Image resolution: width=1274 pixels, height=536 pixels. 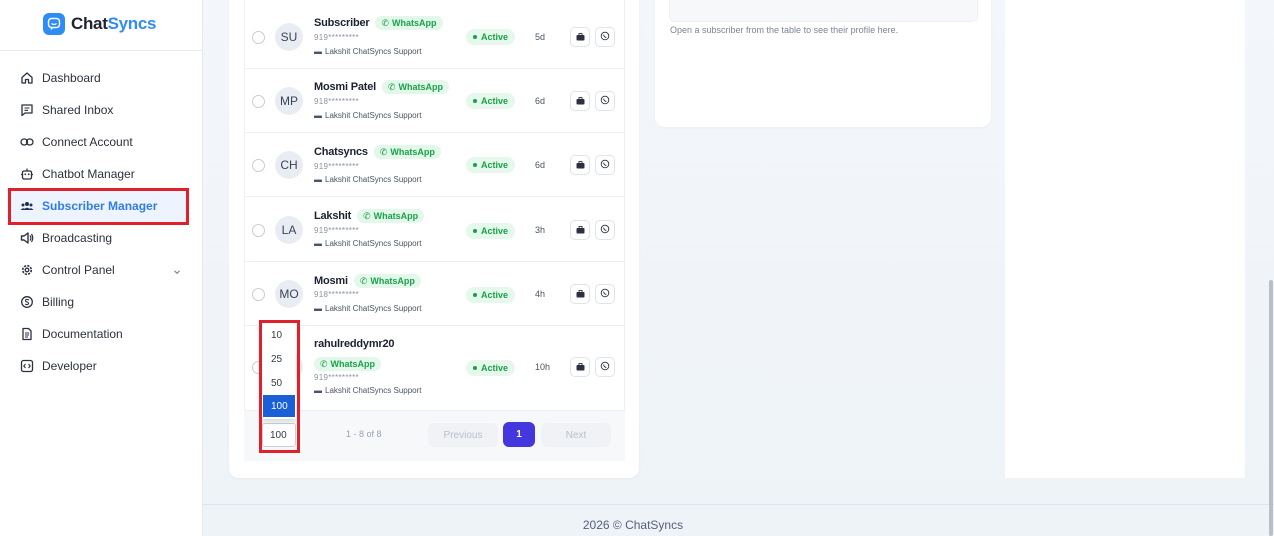 I want to click on app-logo: ChatSyncs, so click(x=99, y=24).